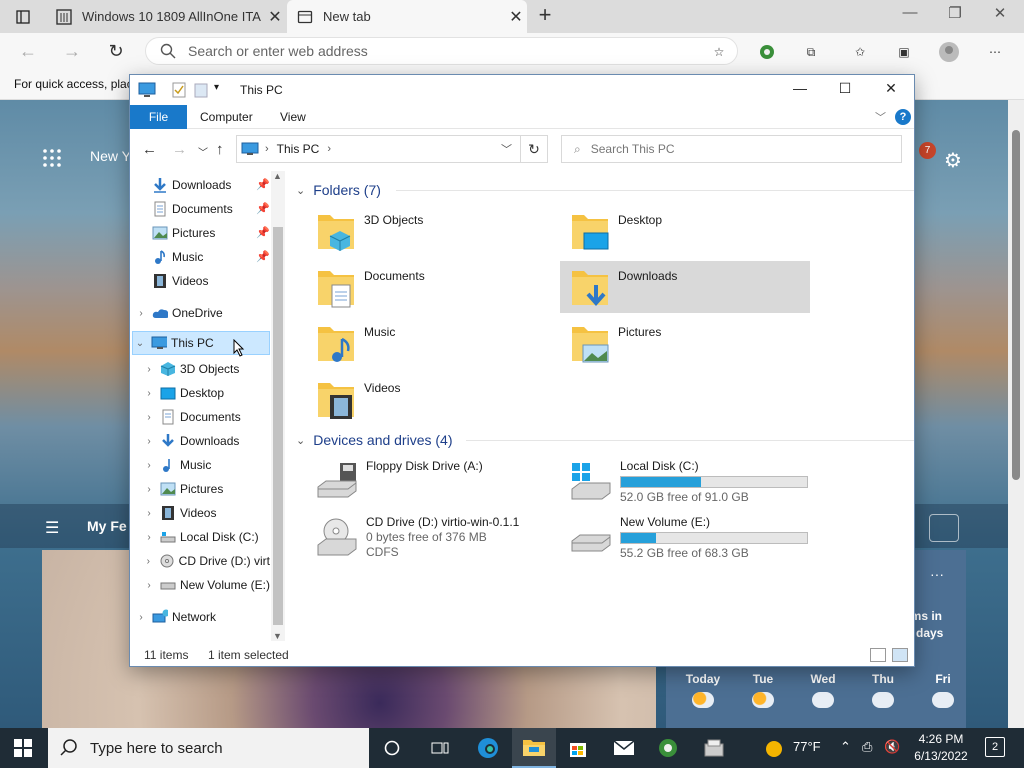  I want to click on navigation-scrollbar: ▲ ▼, so click(278, 406).